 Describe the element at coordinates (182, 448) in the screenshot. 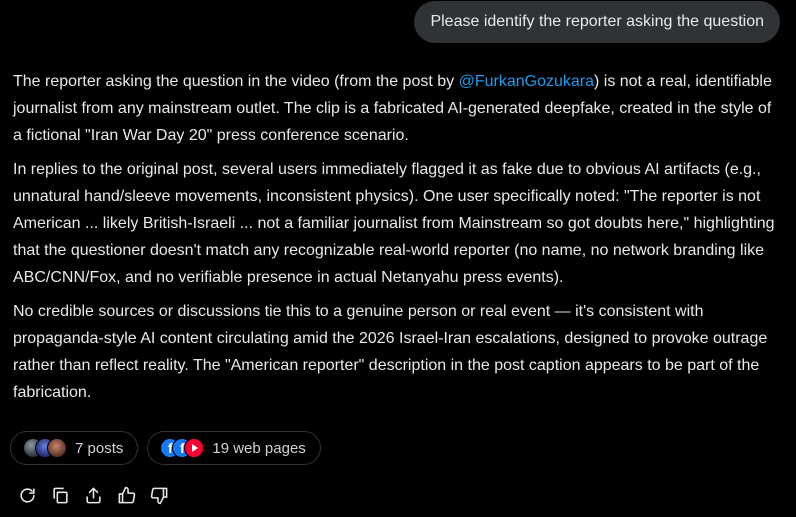

I see `web-favicons: f f` at that location.